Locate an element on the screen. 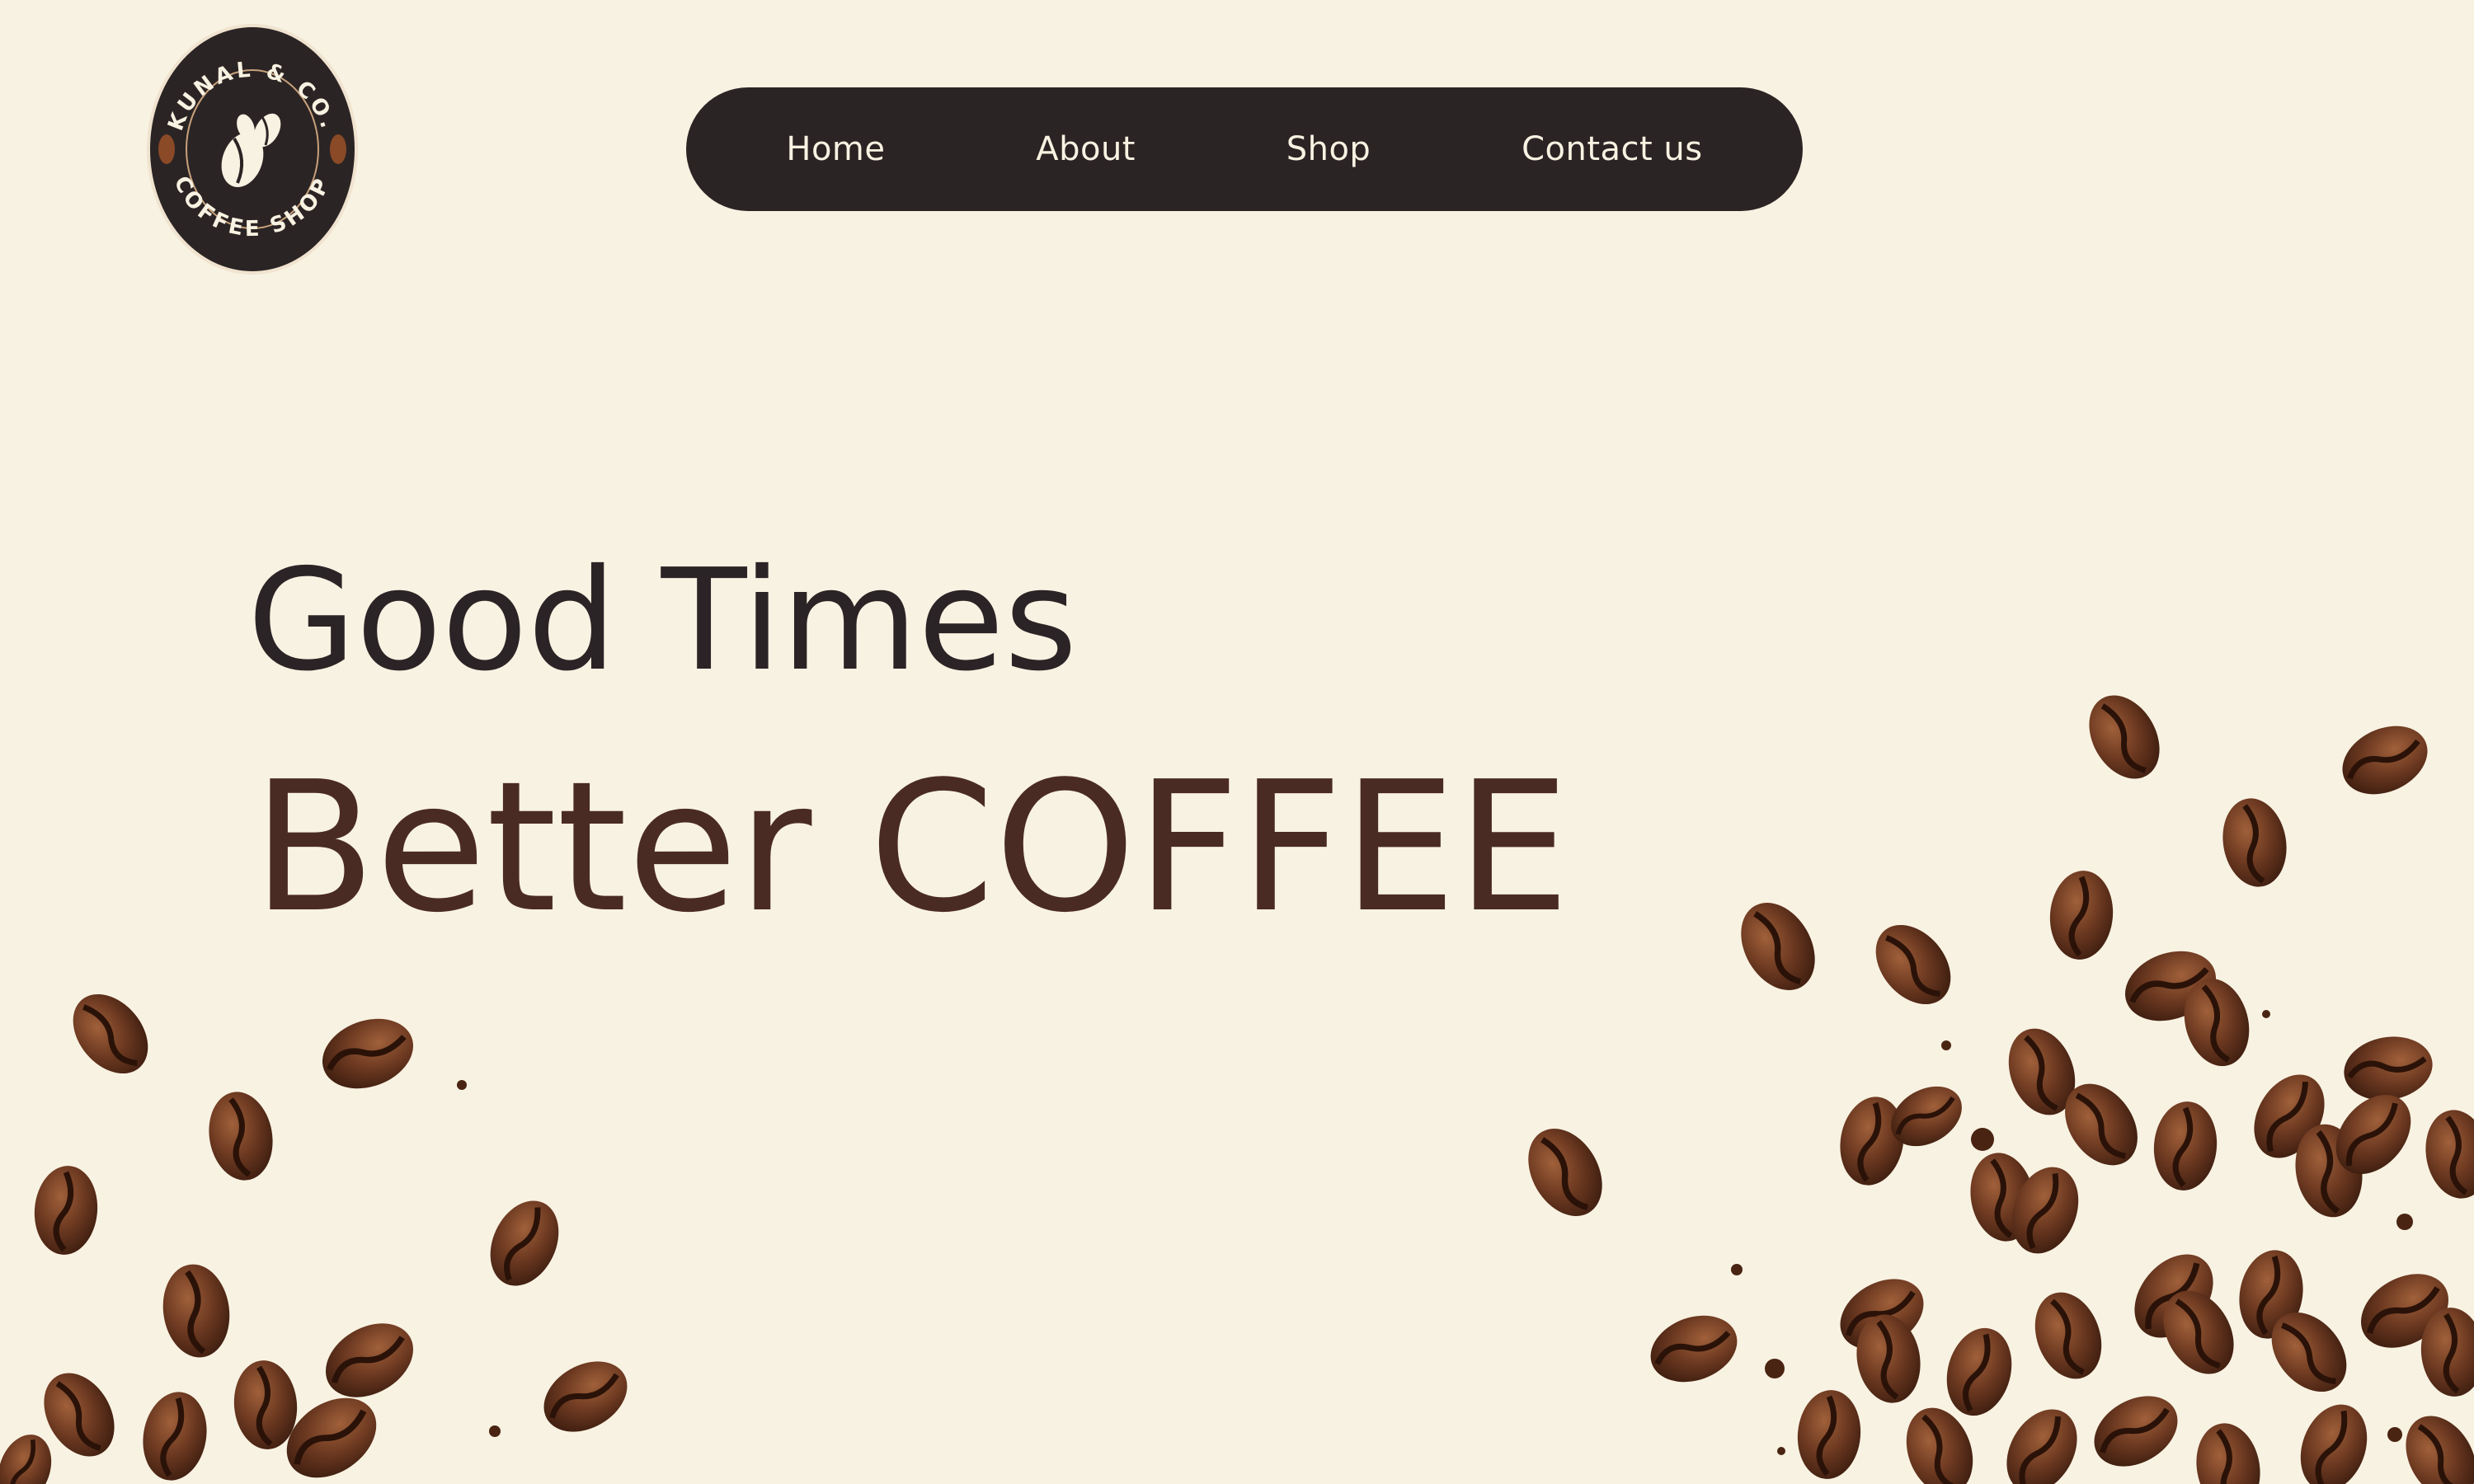 The image size is (2474, 1484). nav-shop: Shop is located at coordinates (1328, 149).